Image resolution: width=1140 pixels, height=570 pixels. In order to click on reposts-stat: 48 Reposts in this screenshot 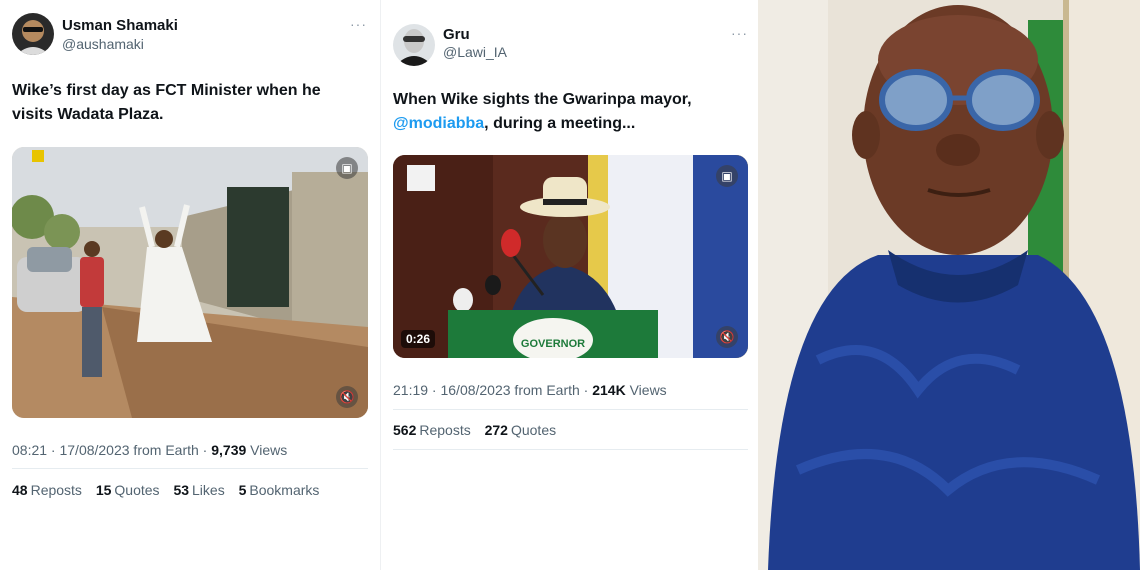, I will do `click(47, 490)`.